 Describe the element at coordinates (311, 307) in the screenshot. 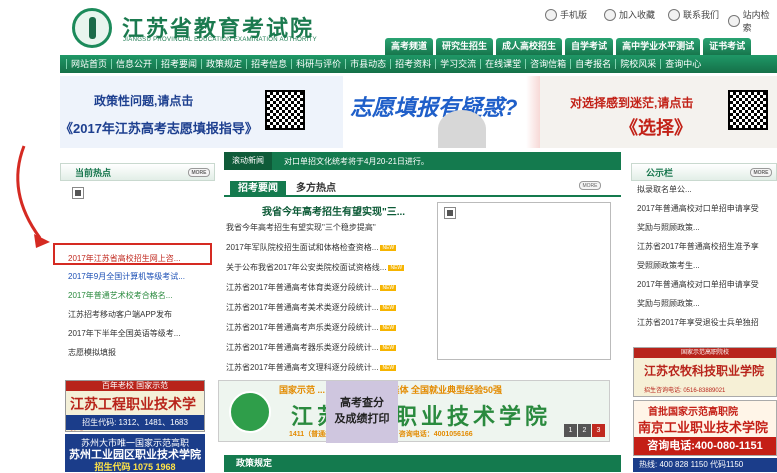

I see `news-item: 江苏省2017年普通高考美术类逐分段统计... NEW` at that location.